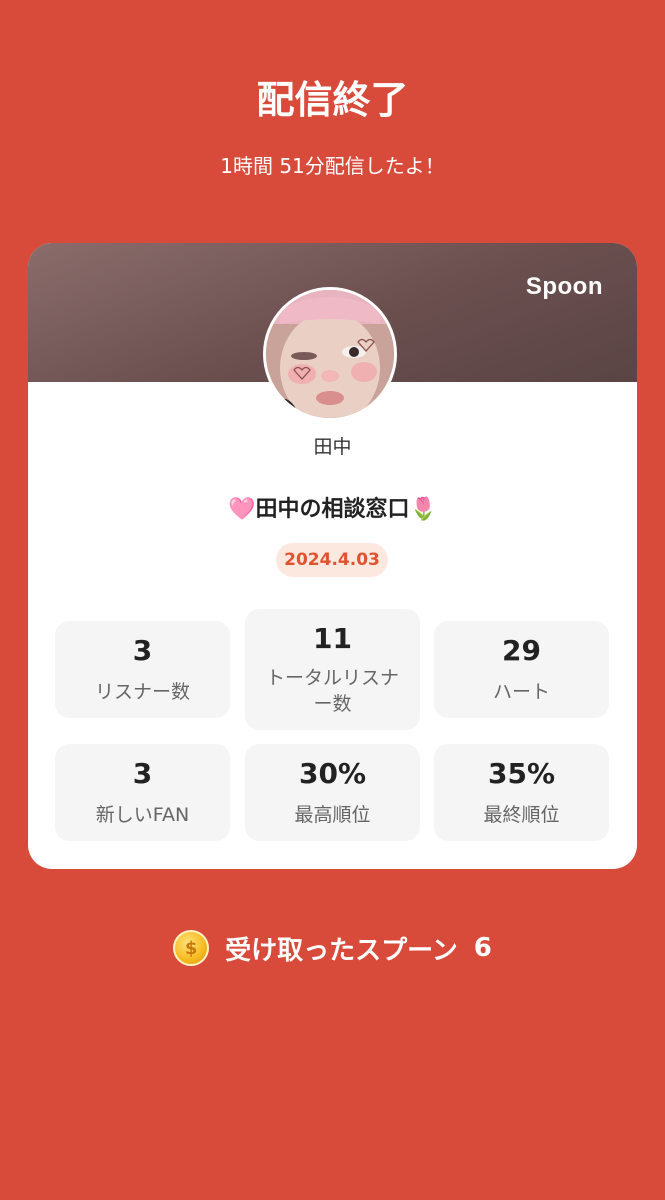  Describe the element at coordinates (142, 792) in the screenshot. I see `stat-new-fans: 3 新しいFAN` at that location.